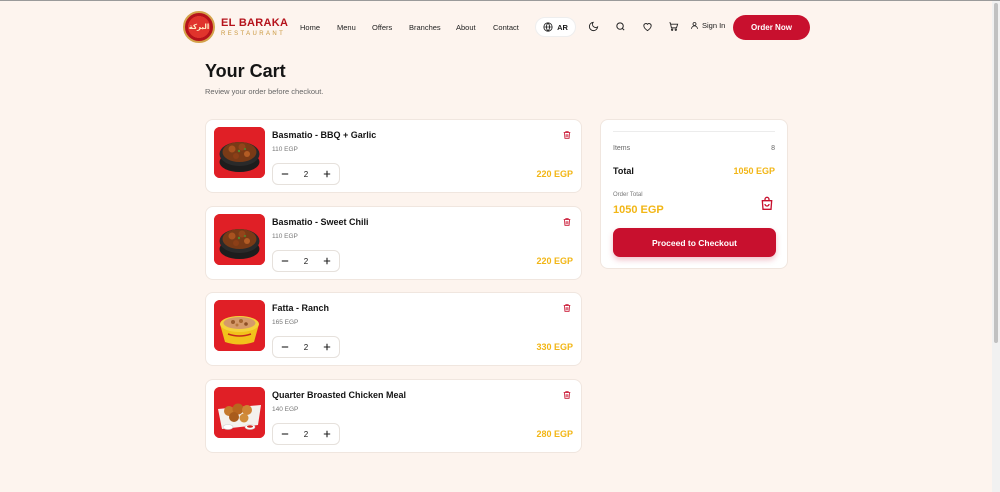 The image size is (1000, 492). I want to click on fatta-bowl-image, so click(239, 325).